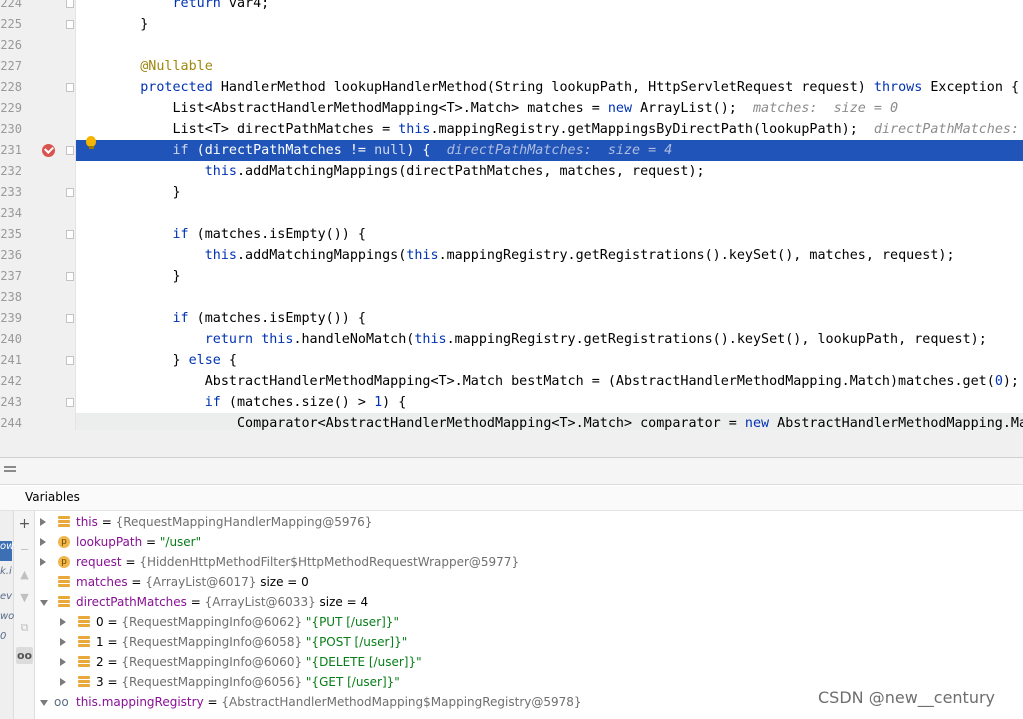 Image resolution: width=1023 pixels, height=719 pixels. What do you see at coordinates (38, 360) in the screenshot?
I see `gutter-row: 241` at bounding box center [38, 360].